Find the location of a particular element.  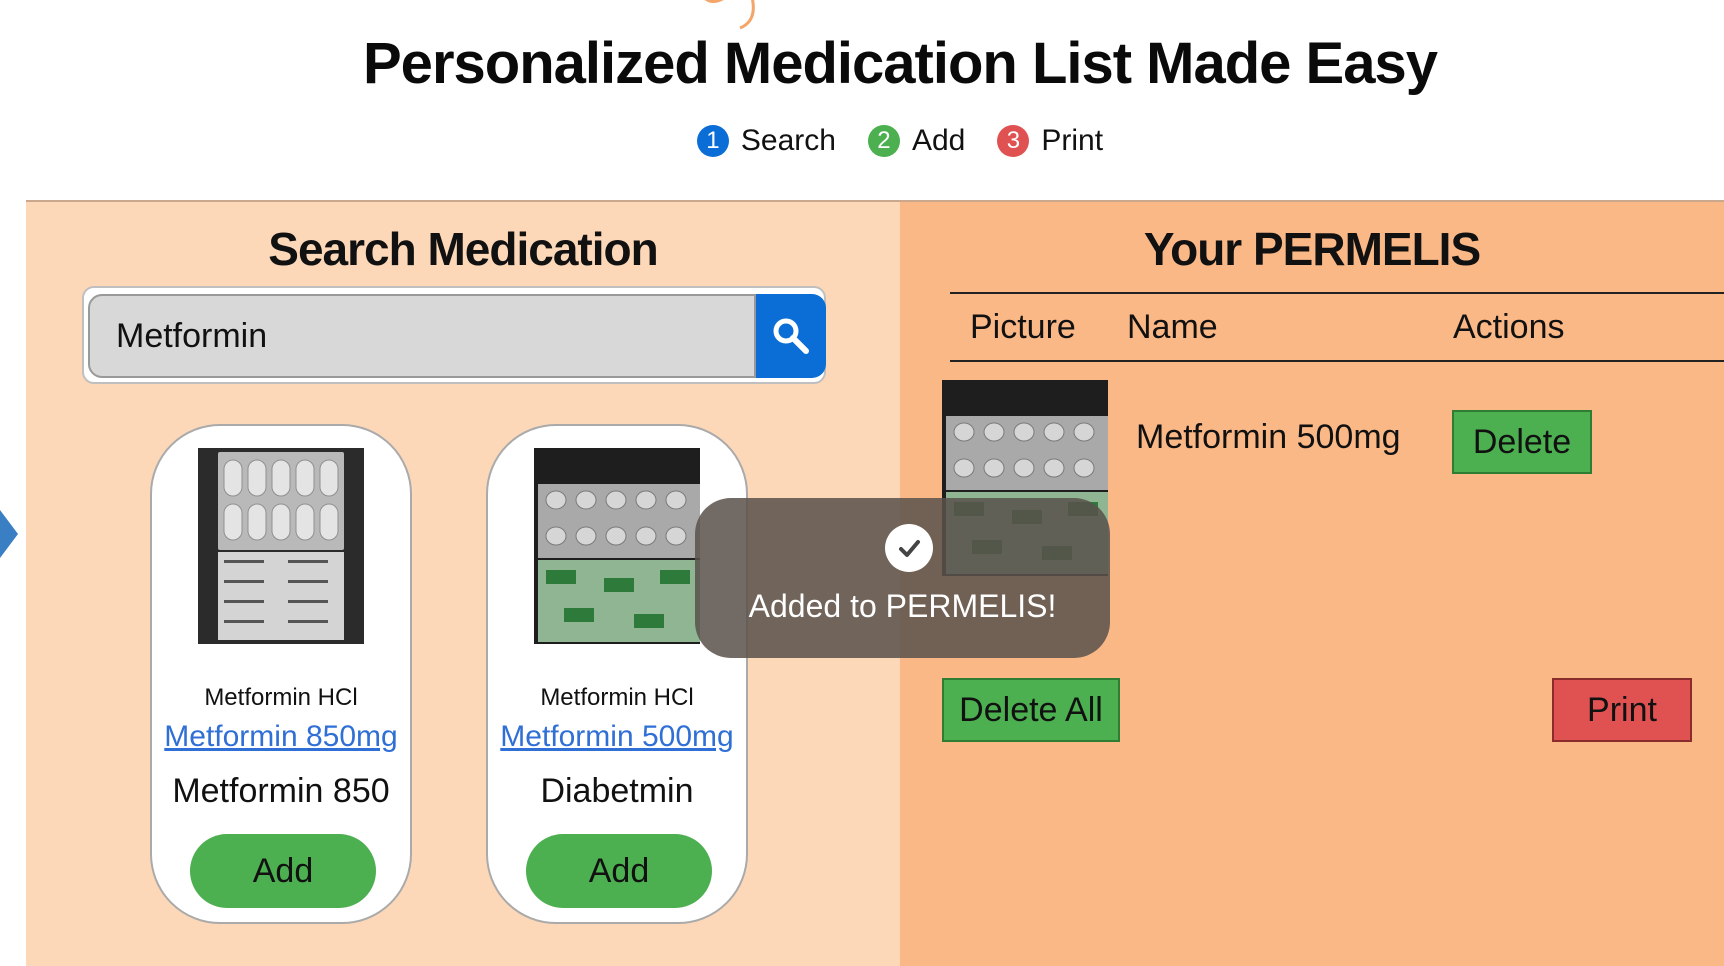

step-print: 3 Print is located at coordinates (1050, 141).